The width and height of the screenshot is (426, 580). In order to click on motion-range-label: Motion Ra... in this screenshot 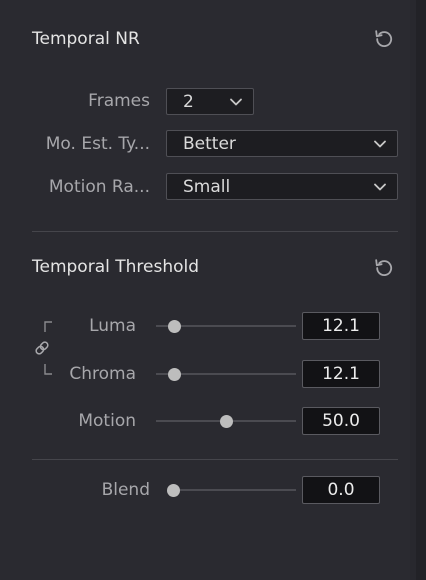, I will do `click(99, 187)`.